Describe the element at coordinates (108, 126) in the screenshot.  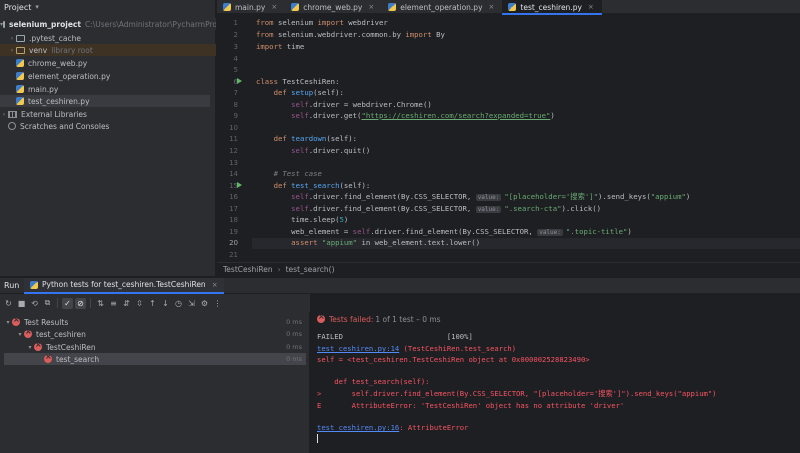
I see `tree-item-scratches: Scratches and Consoles` at that location.